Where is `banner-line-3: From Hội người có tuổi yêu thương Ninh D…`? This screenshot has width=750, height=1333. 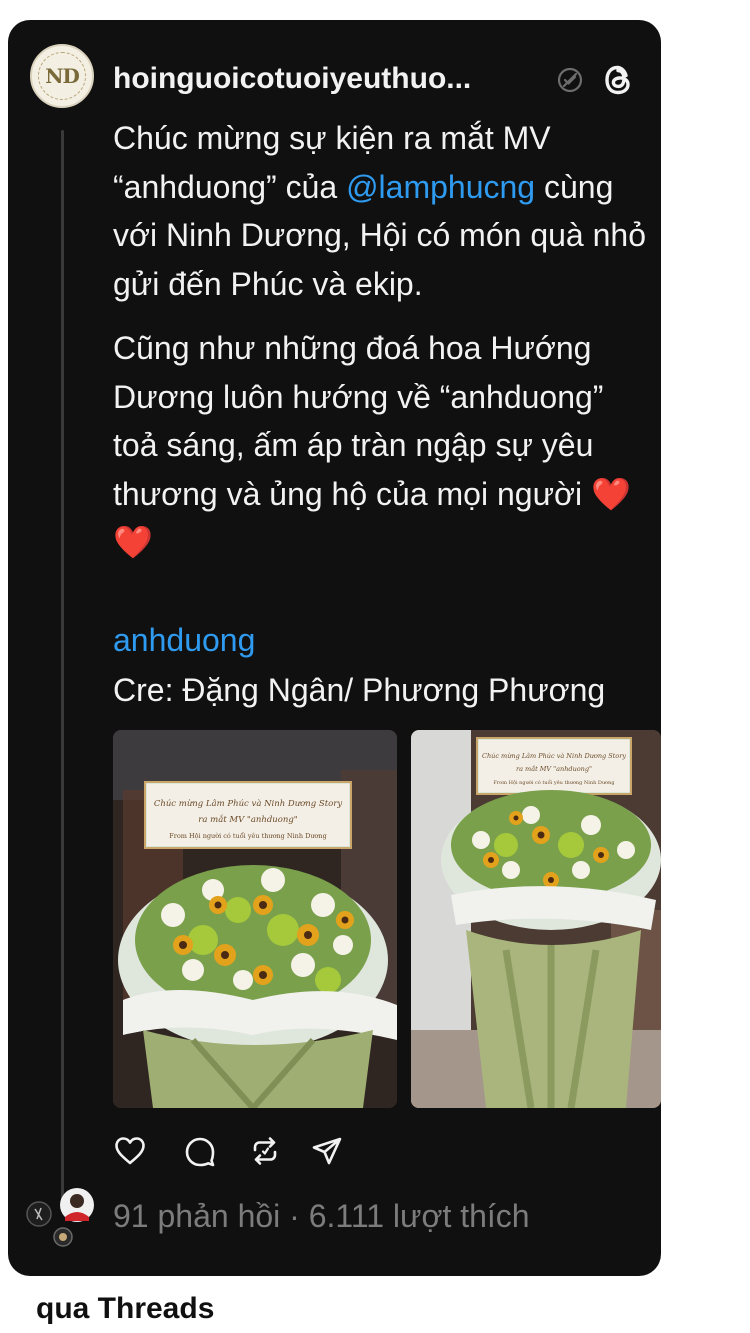
banner-line-3: From Hội người có tuổi yêu thương Ninh D… is located at coordinates (248, 835).